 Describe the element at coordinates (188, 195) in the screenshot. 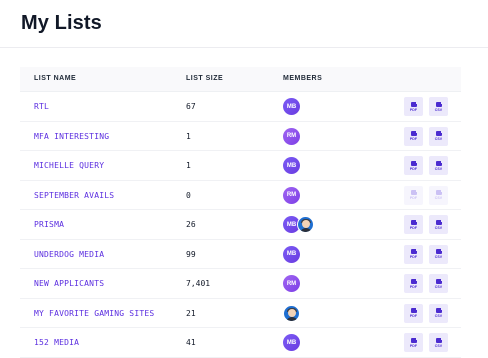

I see `list-size: 0` at that location.